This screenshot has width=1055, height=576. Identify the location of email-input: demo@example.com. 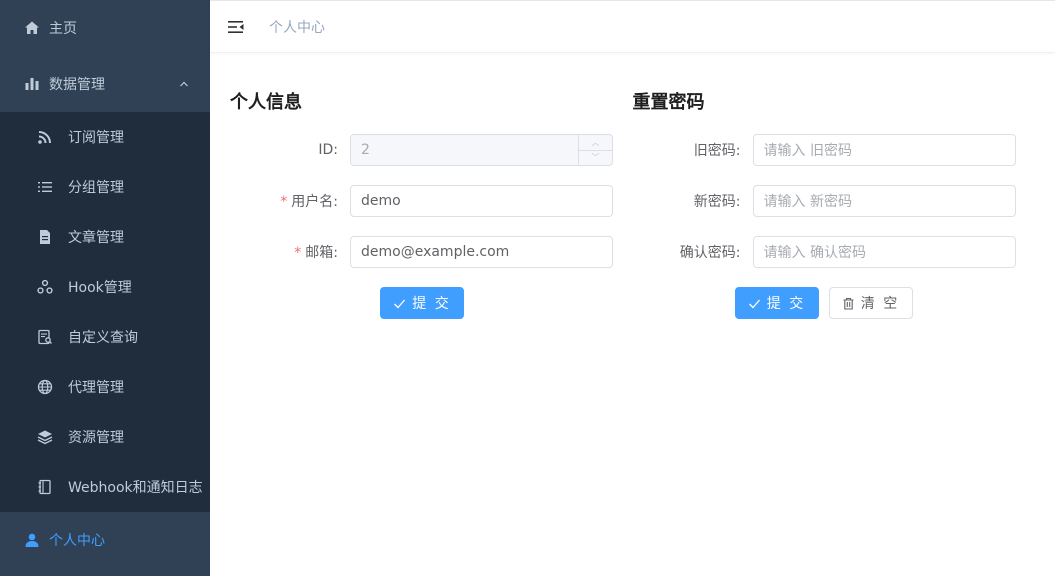
(481, 252).